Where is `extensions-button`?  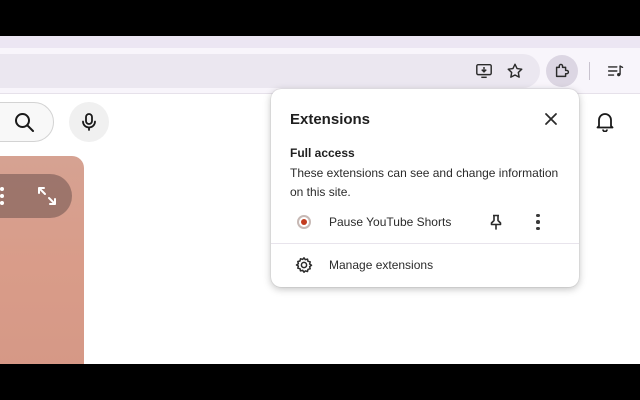 extensions-button is located at coordinates (562, 71).